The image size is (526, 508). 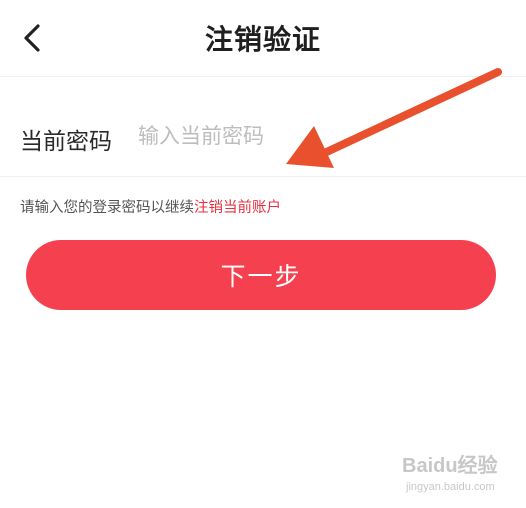 What do you see at coordinates (450, 465) in the screenshot?
I see `watermark-text: Baidu经验` at bounding box center [450, 465].